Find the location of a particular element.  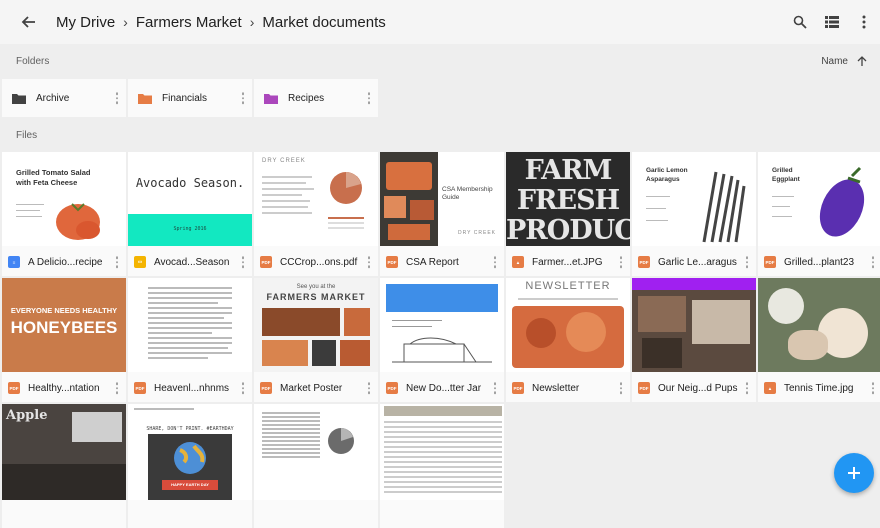

sort-by-name: Name is located at coordinates (844, 61).